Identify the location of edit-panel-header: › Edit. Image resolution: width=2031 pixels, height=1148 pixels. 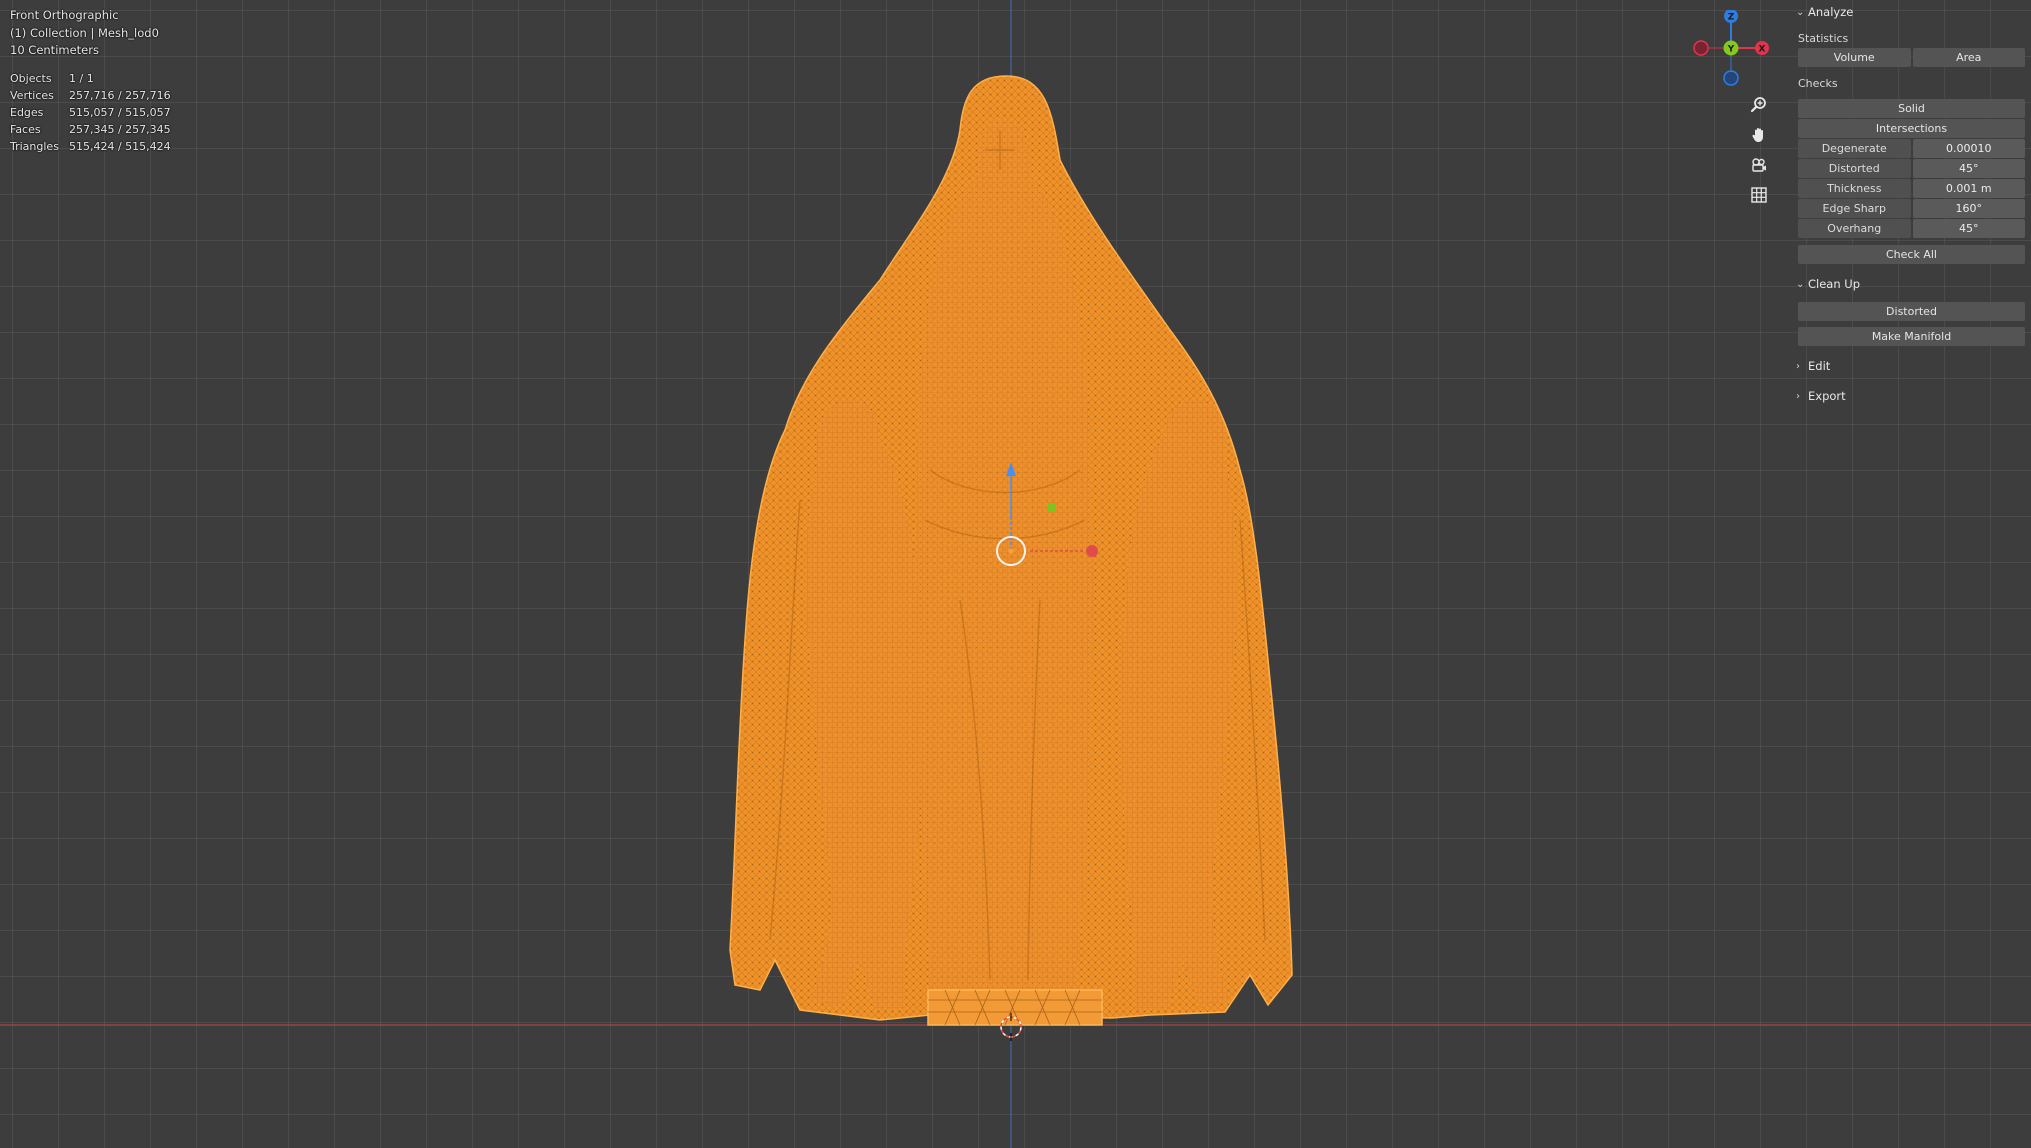
(1910, 366).